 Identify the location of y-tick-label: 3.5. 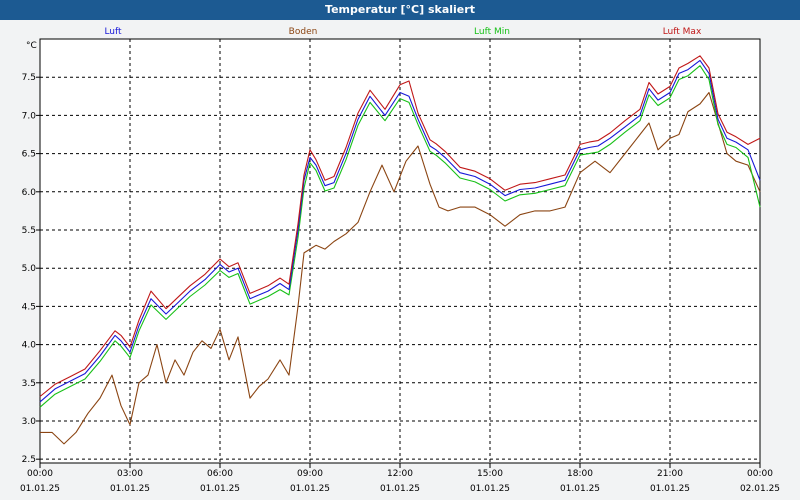
(29, 384).